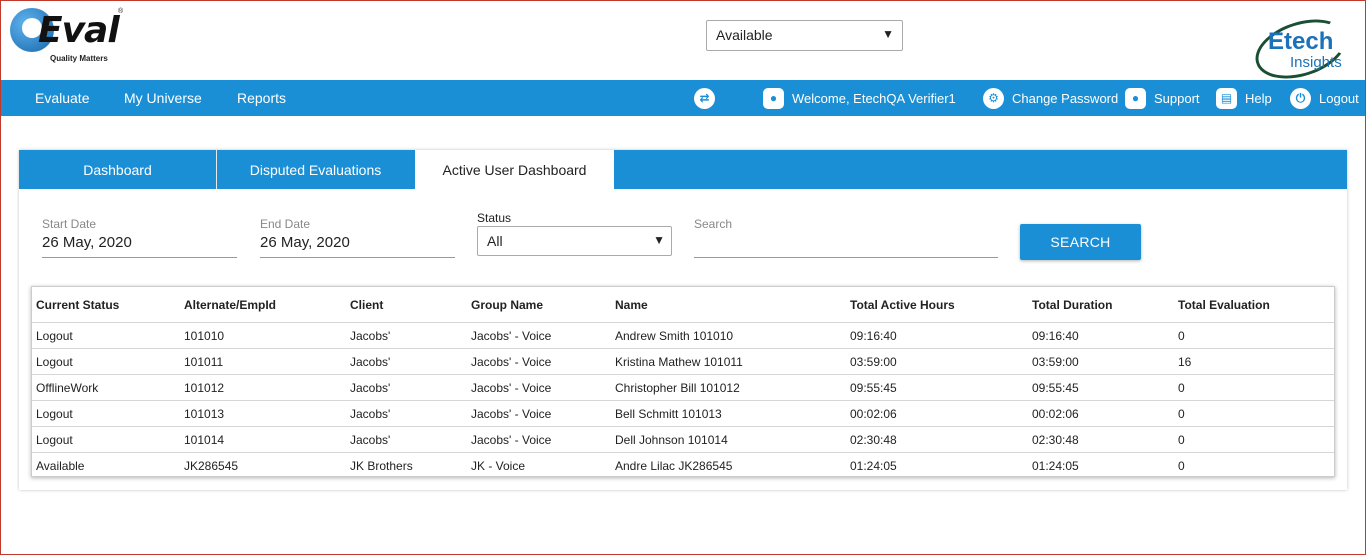 This screenshot has width=1366, height=555. Describe the element at coordinates (1224, 305) in the screenshot. I see `col-total-evaluation: Total Evaluation` at that location.